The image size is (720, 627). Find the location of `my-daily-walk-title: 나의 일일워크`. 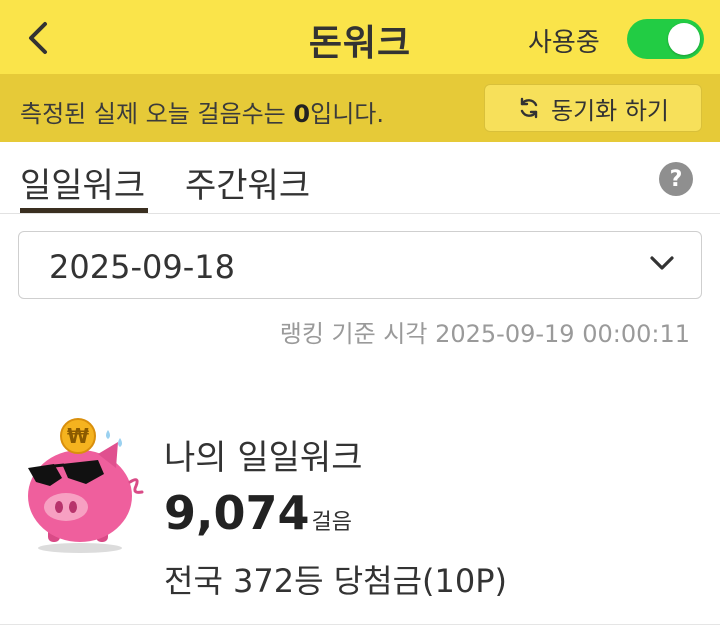

my-daily-walk-title: 나의 일일워크 is located at coordinates (263, 458).